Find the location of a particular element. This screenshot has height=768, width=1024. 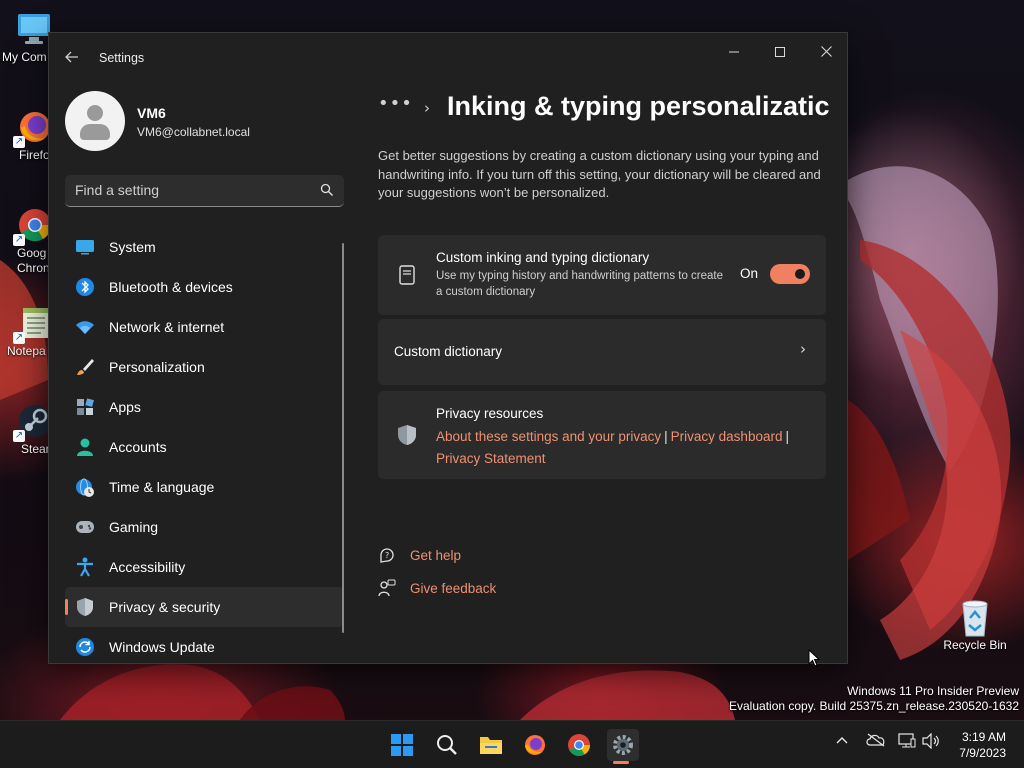

search-box is located at coordinates (204, 191).